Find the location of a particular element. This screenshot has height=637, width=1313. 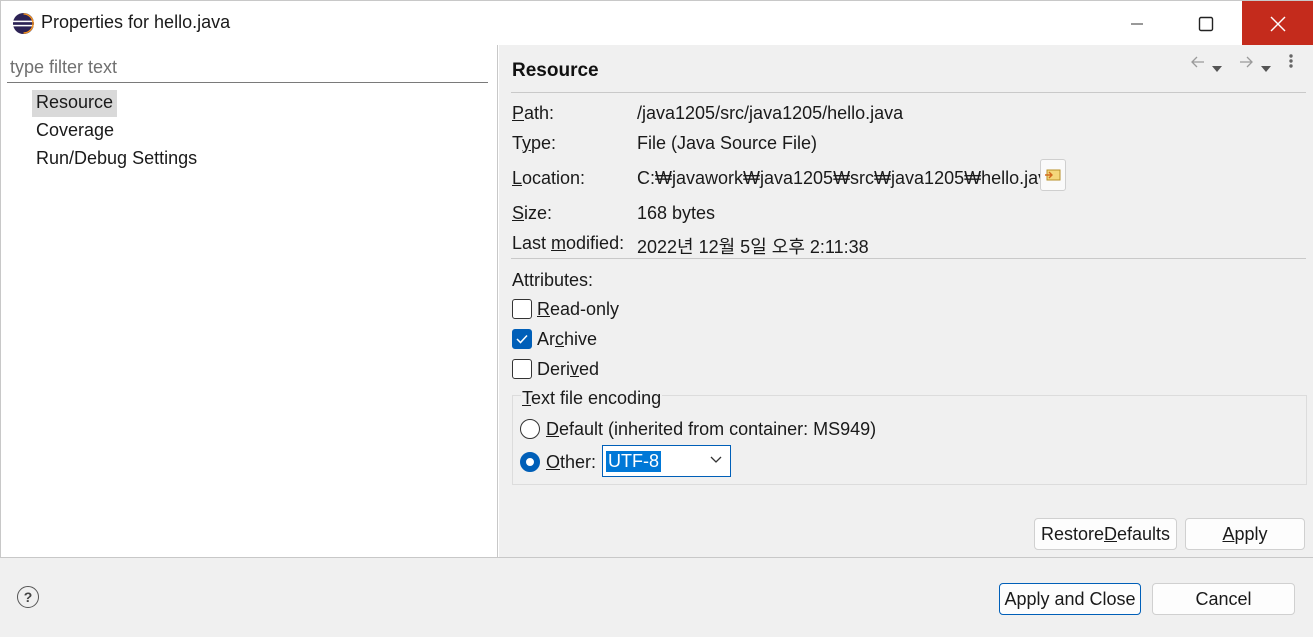

cancel-button: Cancel is located at coordinates (1223, 599).